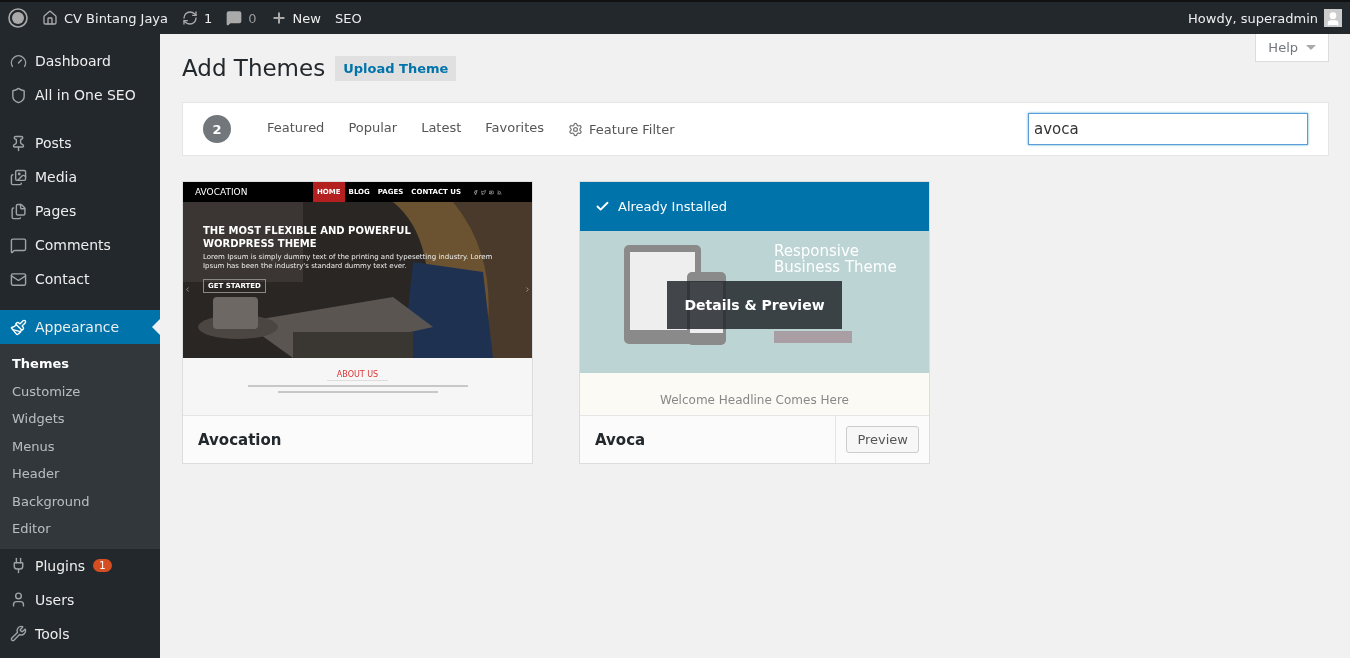 The width and height of the screenshot is (1350, 658). What do you see at coordinates (576, 129) in the screenshot?
I see `settings-icon` at bounding box center [576, 129].